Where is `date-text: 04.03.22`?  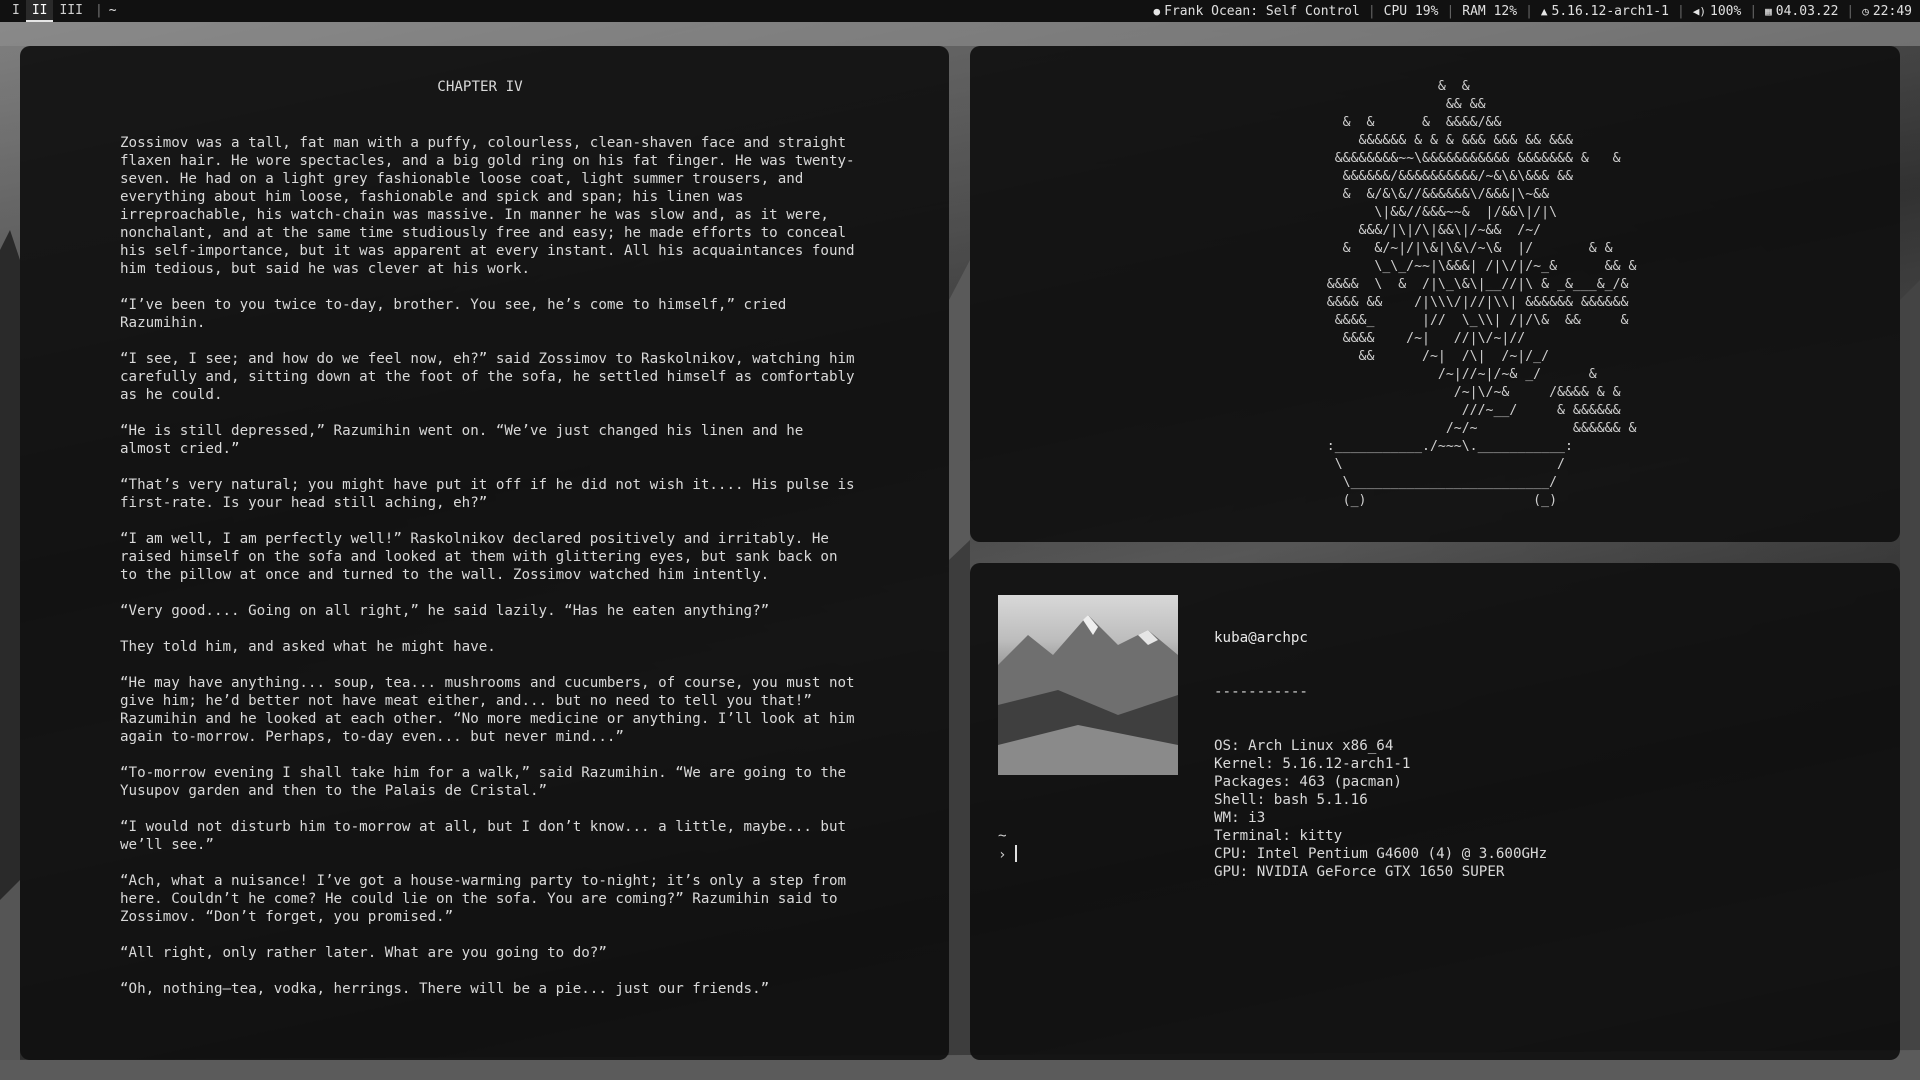
date-text: 04.03.22 is located at coordinates (1807, 11).